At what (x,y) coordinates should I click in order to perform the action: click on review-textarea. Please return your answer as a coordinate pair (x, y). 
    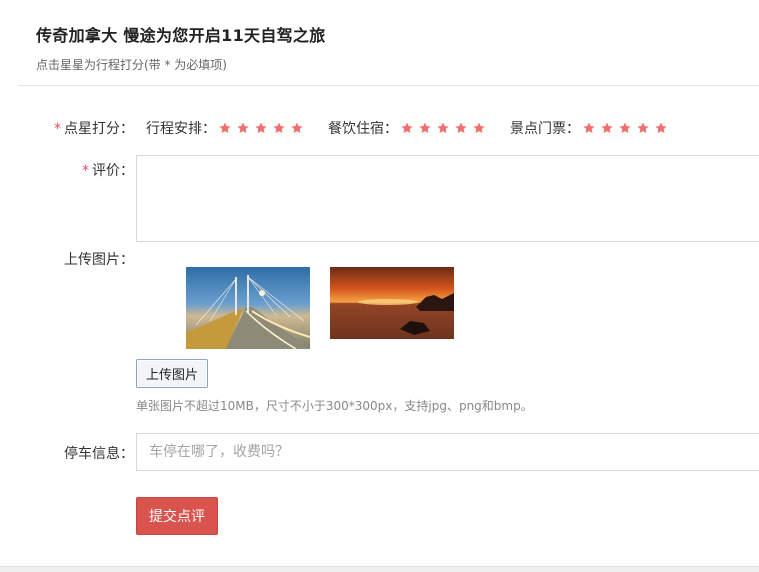
    Looking at the image, I should click on (447, 198).